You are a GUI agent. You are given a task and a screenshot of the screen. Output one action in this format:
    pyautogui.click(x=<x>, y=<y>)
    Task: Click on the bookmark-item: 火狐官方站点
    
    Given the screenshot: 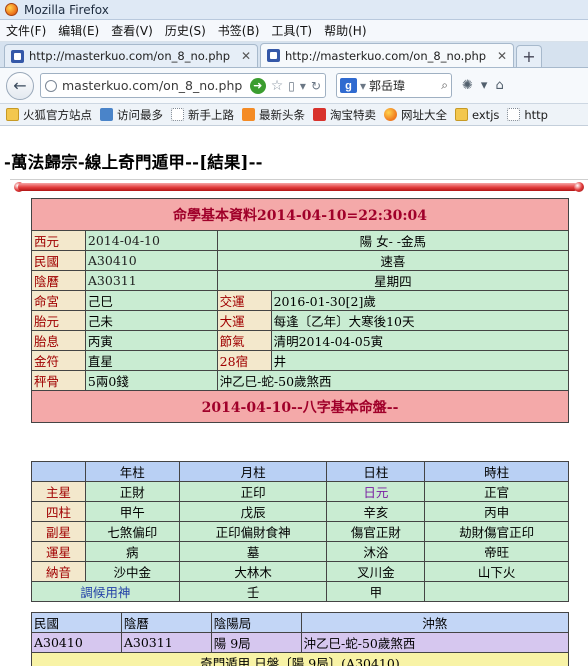 What is the action you would take?
    pyautogui.click(x=49, y=115)
    